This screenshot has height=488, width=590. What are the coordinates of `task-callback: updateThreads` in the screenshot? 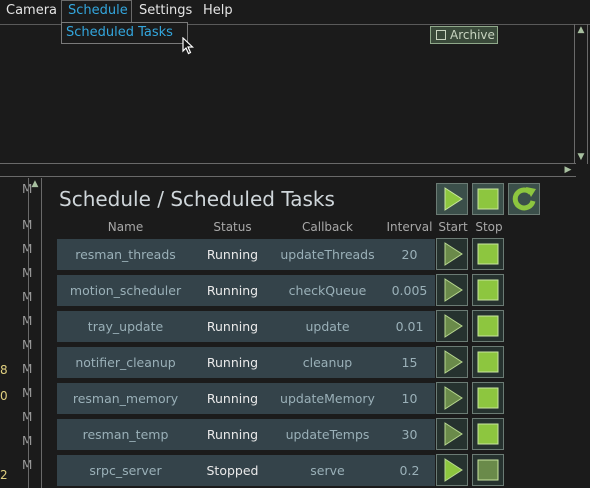 It's located at (327, 254).